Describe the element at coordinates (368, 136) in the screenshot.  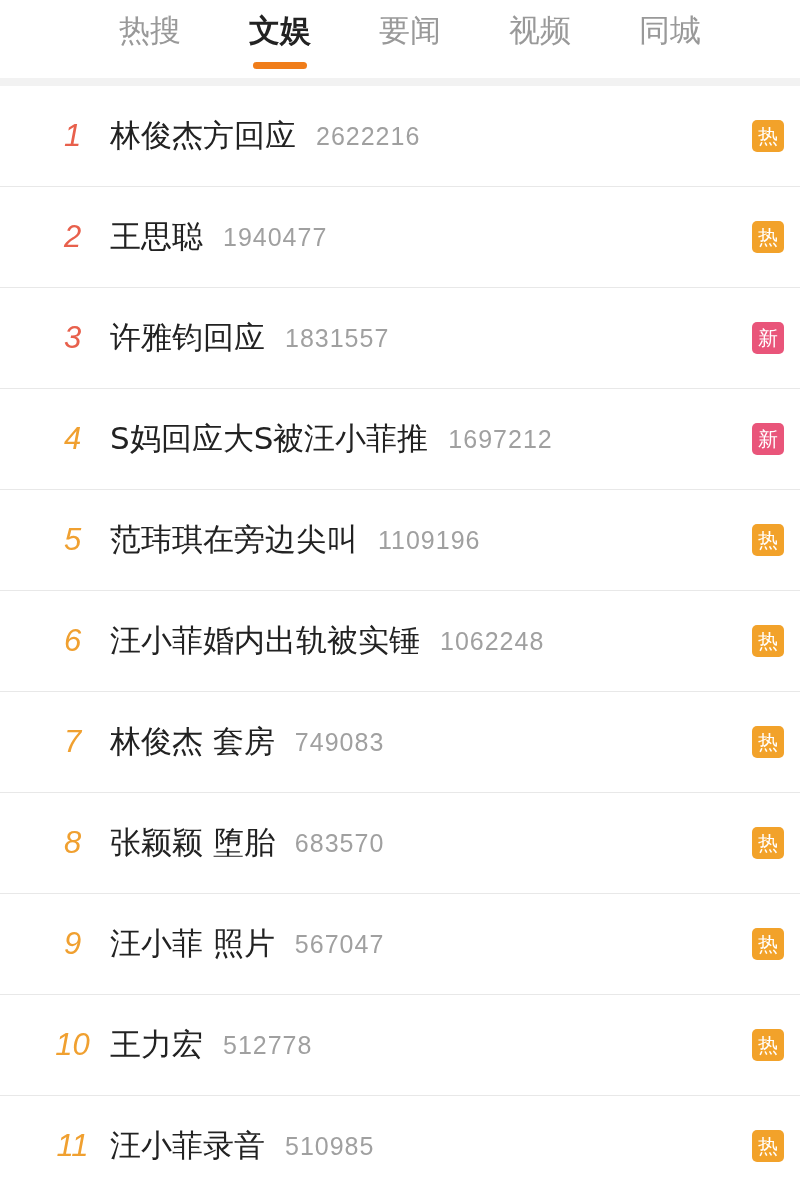
I see `heat-count: 2622216` at that location.